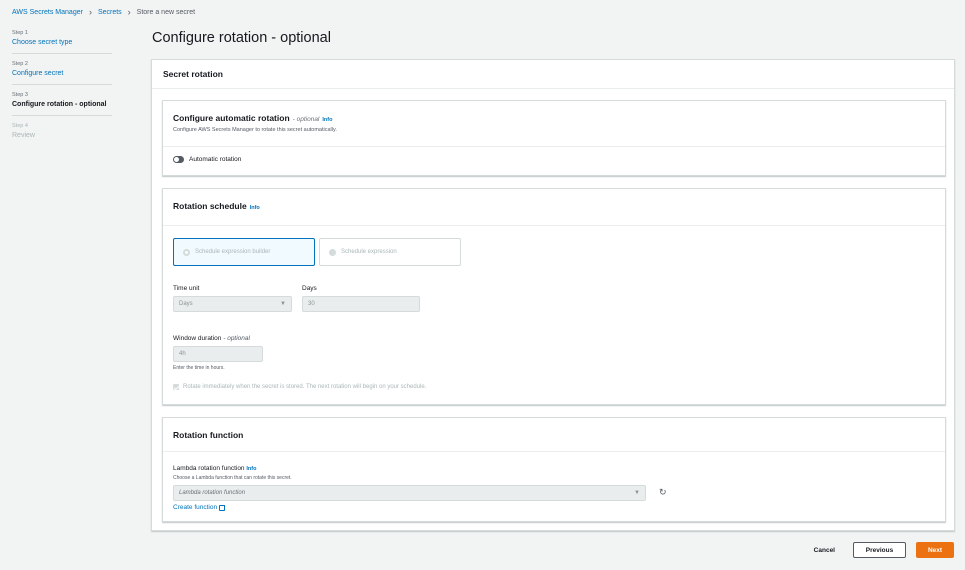  Describe the element at coordinates (20, 126) in the screenshot. I see `step-number: Step 4` at that location.